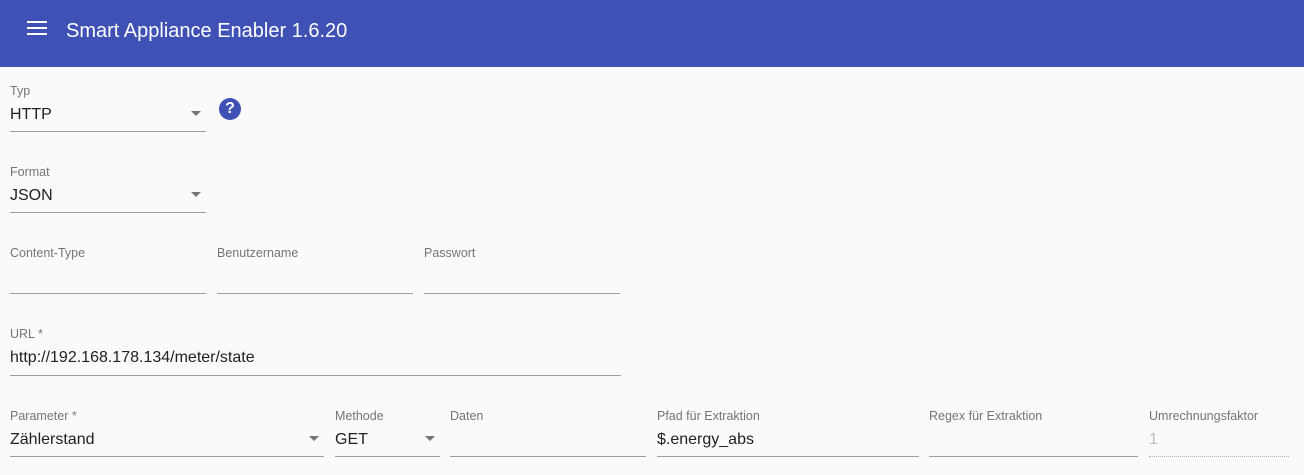 Image resolution: width=1304 pixels, height=475 pixels. What do you see at coordinates (167, 456) in the screenshot?
I see `parameter-underline` at bounding box center [167, 456].